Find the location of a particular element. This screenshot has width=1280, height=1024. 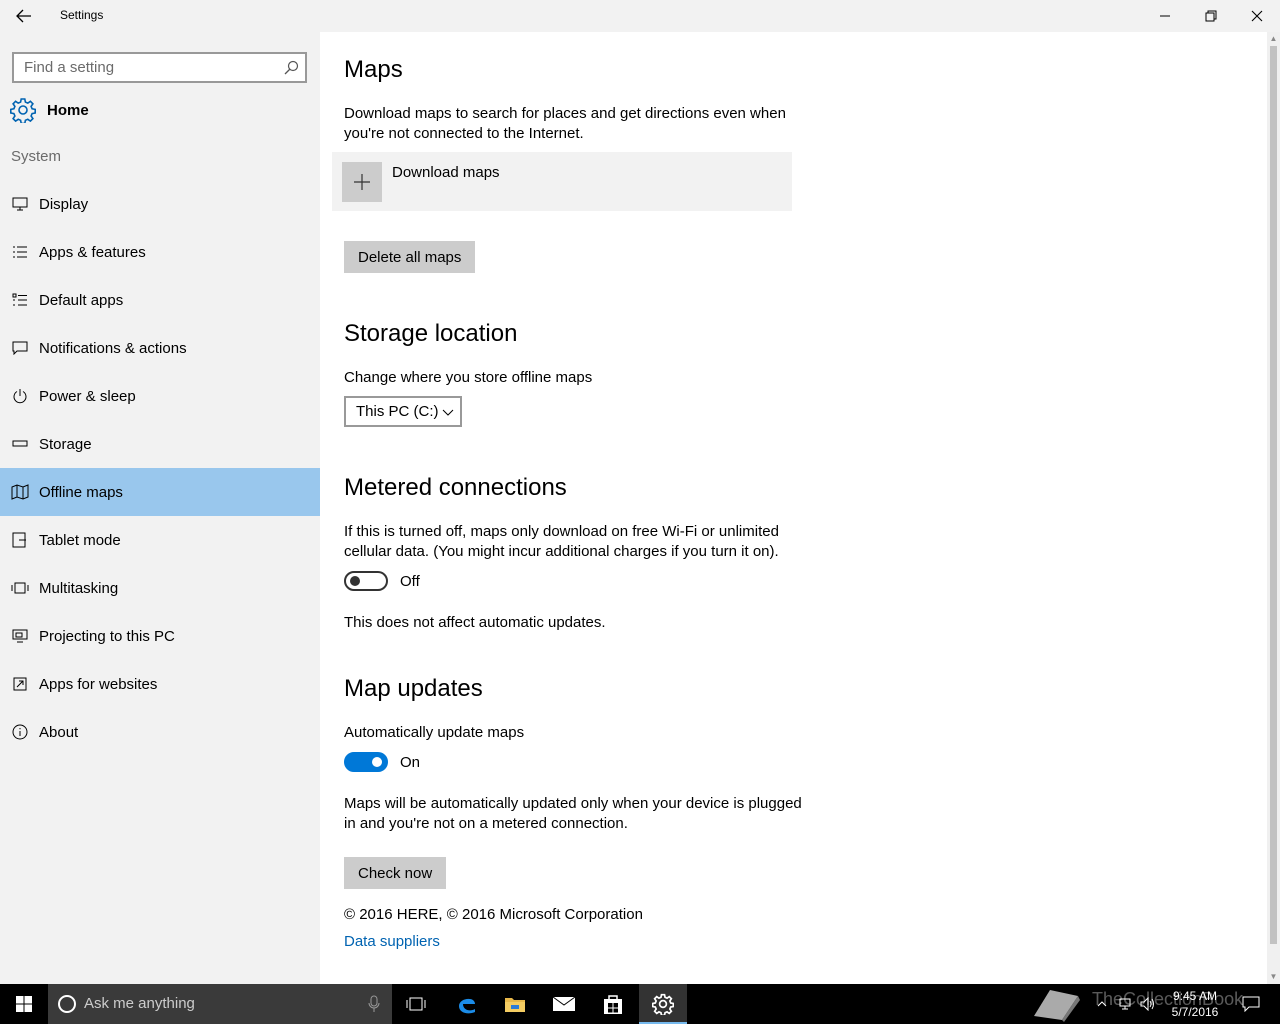

plus-icon is located at coordinates (362, 182).